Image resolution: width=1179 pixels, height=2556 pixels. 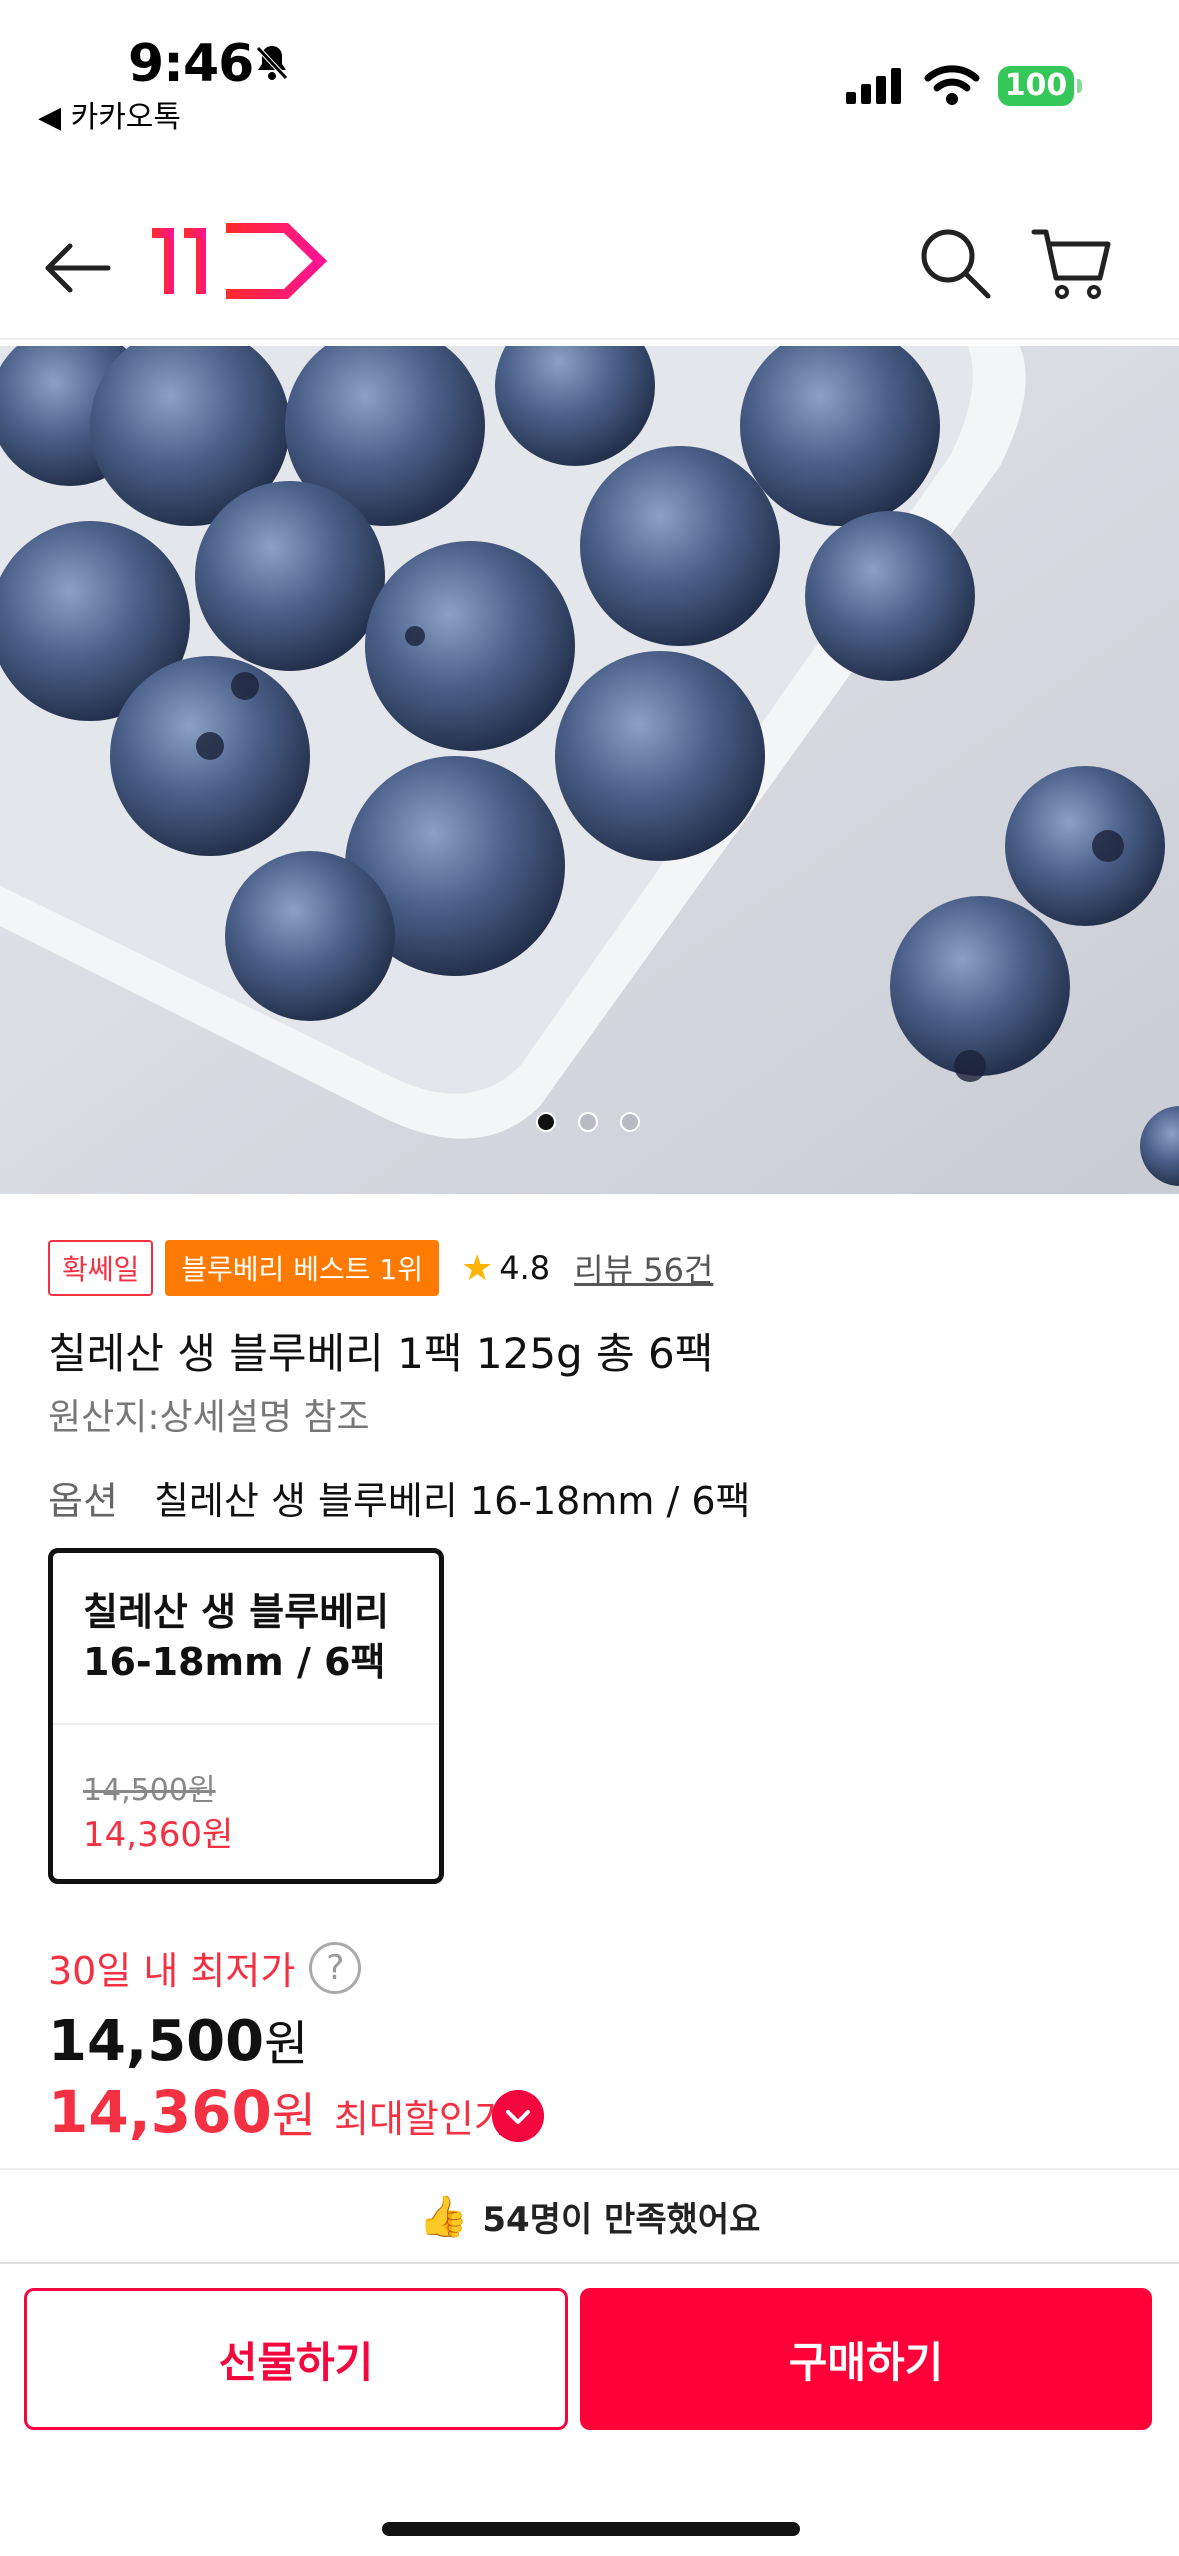 What do you see at coordinates (109, 114) in the screenshot?
I see `back-to-app-link: ◀ 카카오톡` at bounding box center [109, 114].